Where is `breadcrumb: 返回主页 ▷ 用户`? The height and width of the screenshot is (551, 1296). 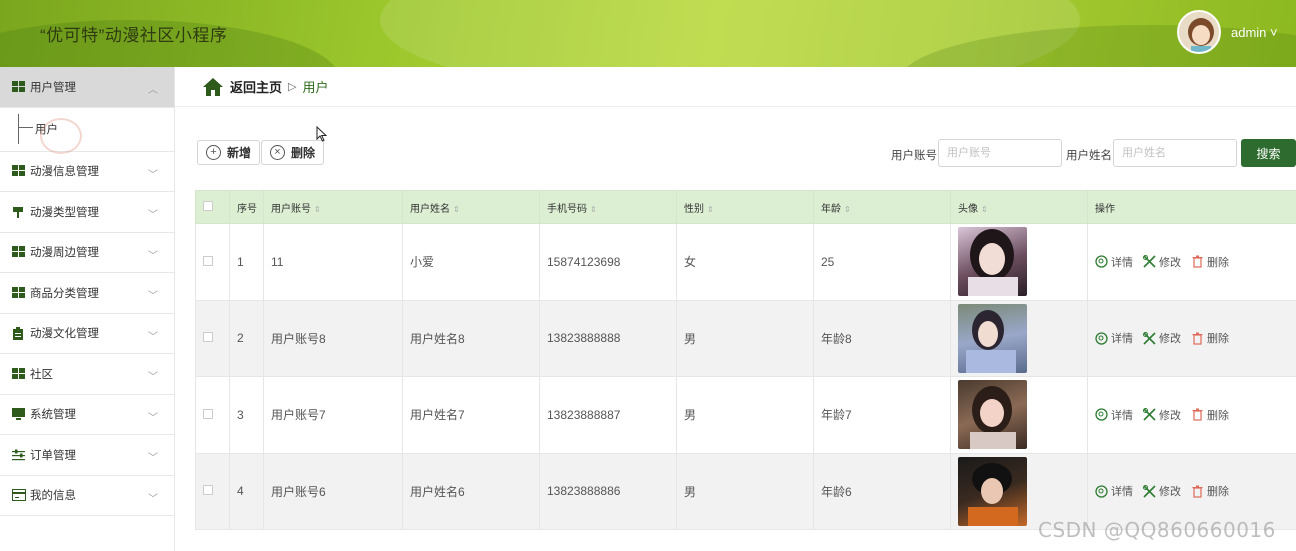 breadcrumb: 返回主页 ▷ 用户 is located at coordinates (735, 87).